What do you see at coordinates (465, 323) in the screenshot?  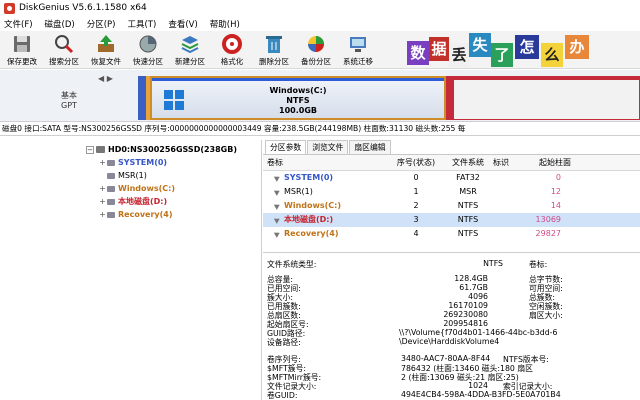 I see `detail-value: 209954816` at bounding box center [465, 323].